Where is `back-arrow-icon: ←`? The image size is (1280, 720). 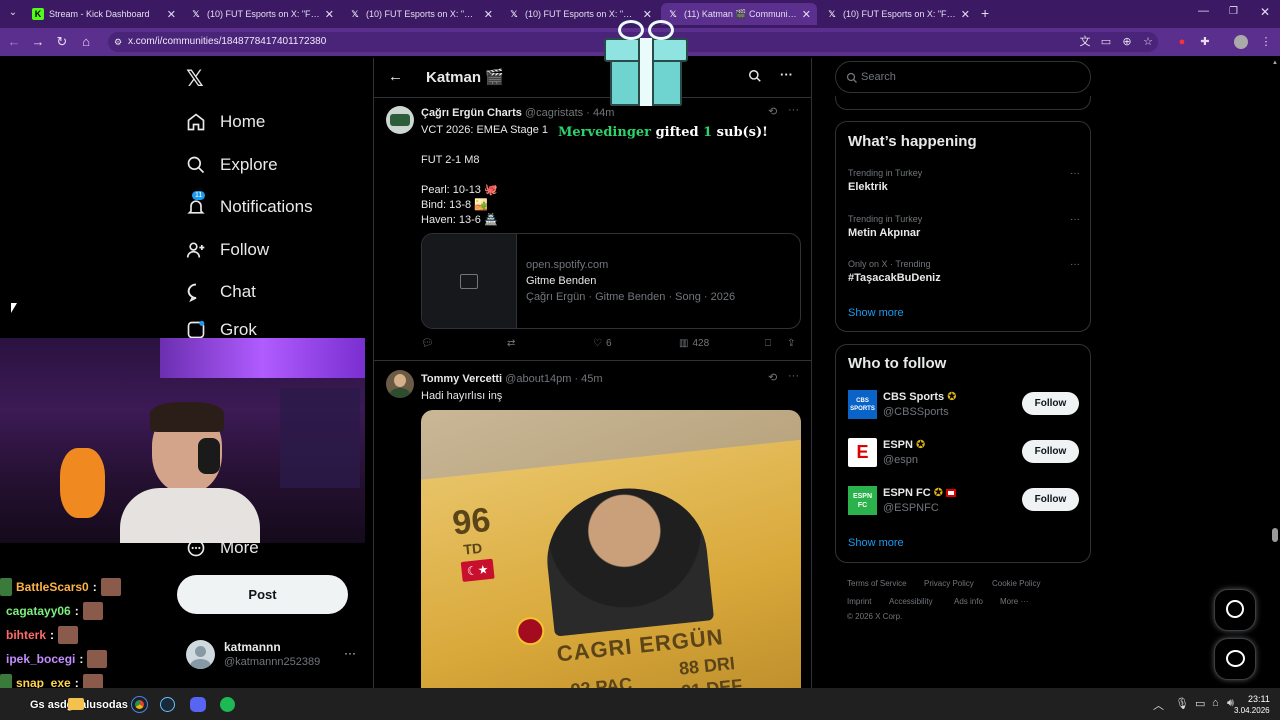 back-arrow-icon: ← is located at coordinates (395, 76).